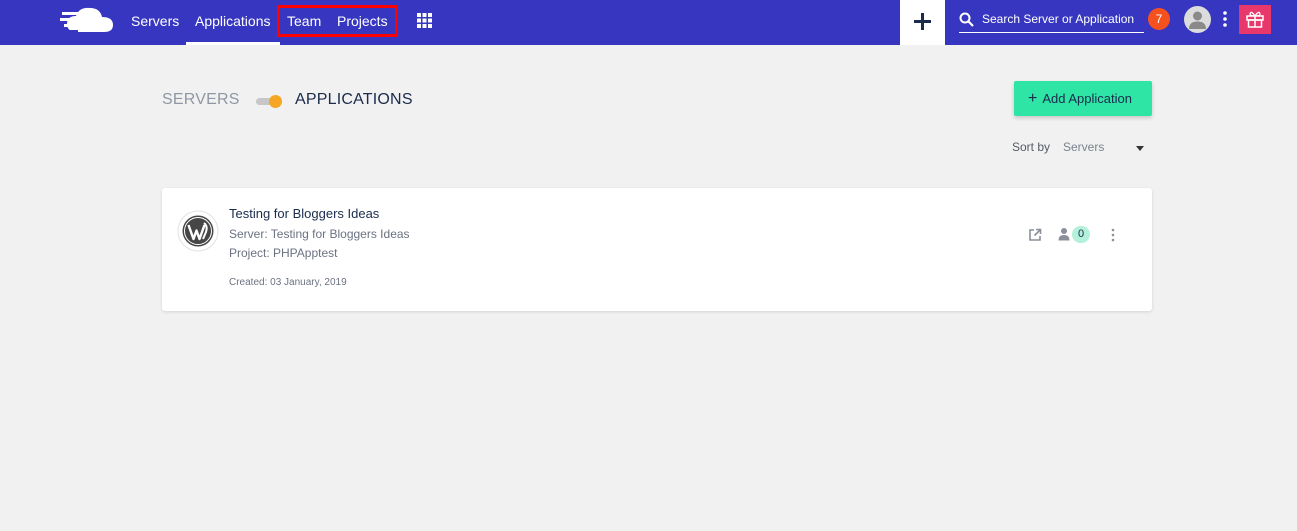 The width and height of the screenshot is (1297, 531). I want to click on switch-knob, so click(275, 101).